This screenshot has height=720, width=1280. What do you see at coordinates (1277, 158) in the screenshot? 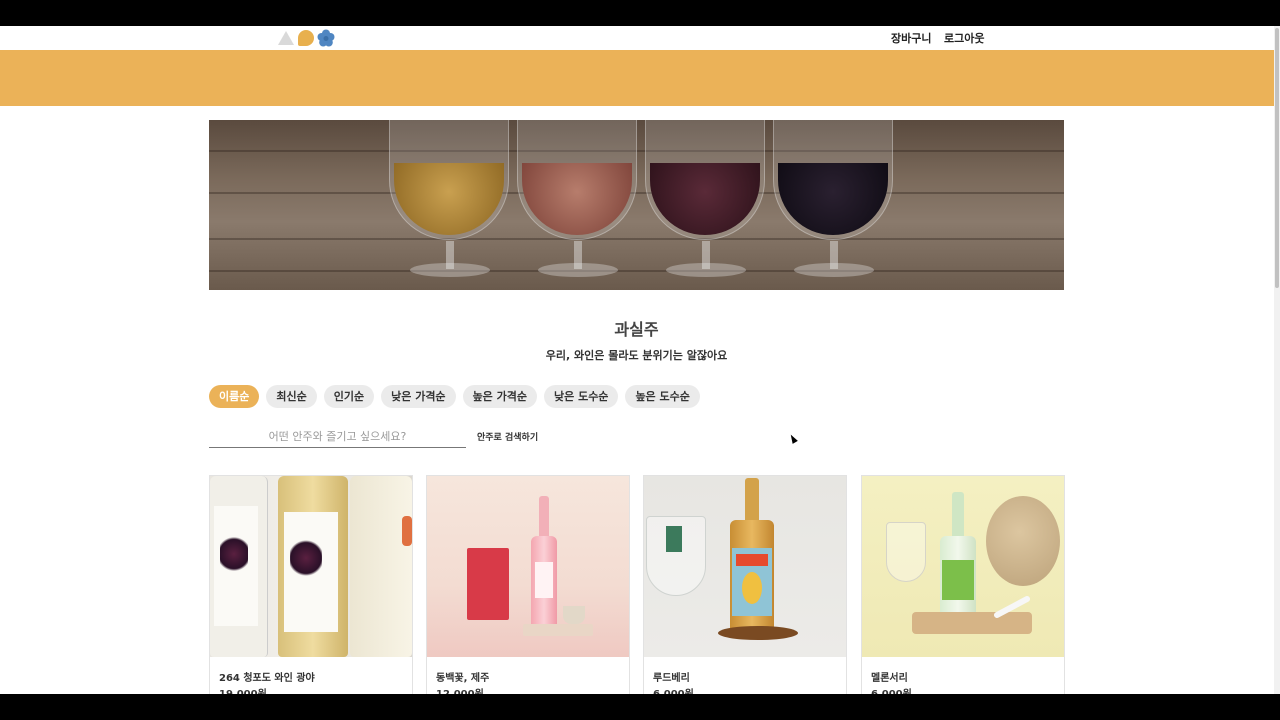
I see `scrollbar-thumb` at bounding box center [1277, 158].